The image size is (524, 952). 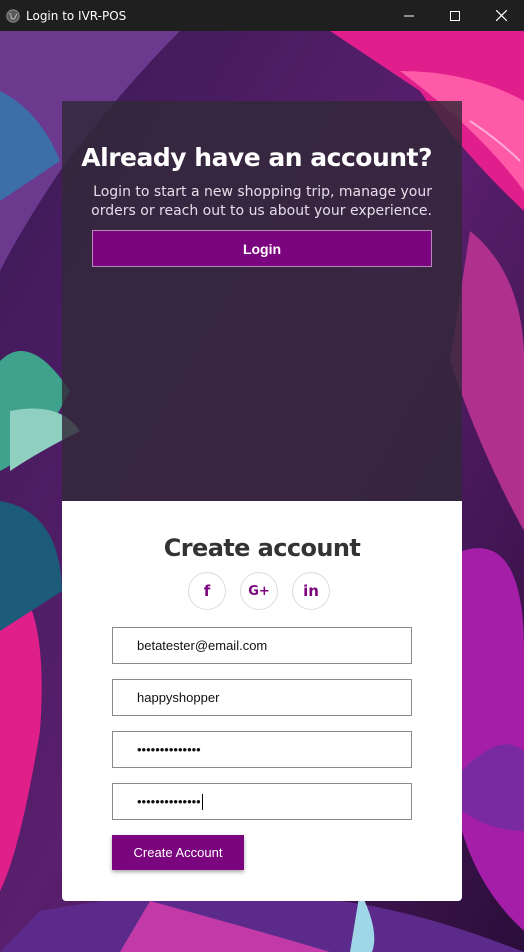 I want to click on facebook-button: f, so click(x=207, y=591).